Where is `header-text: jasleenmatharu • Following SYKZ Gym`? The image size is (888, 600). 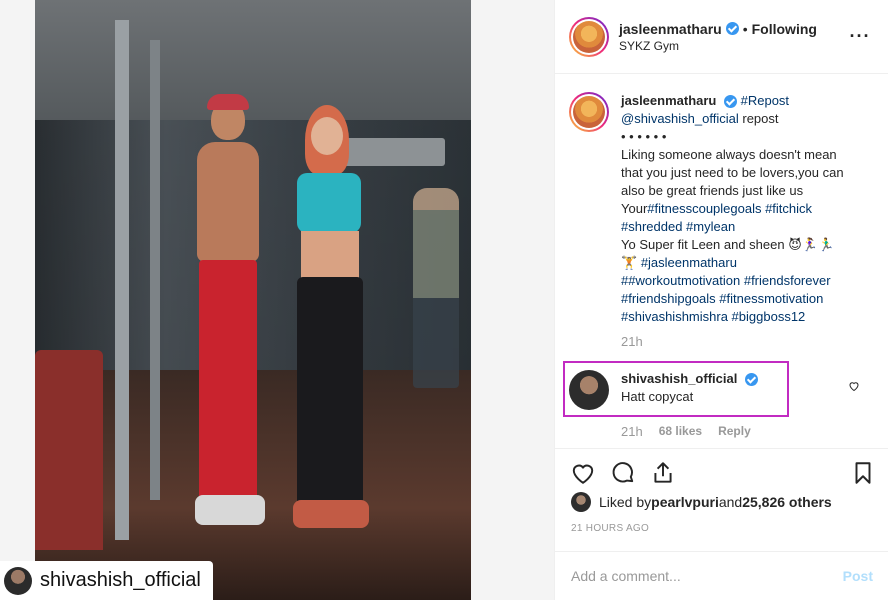
header-text: jasleenmatharu • Following SYKZ Gym is located at coordinates (733, 37).